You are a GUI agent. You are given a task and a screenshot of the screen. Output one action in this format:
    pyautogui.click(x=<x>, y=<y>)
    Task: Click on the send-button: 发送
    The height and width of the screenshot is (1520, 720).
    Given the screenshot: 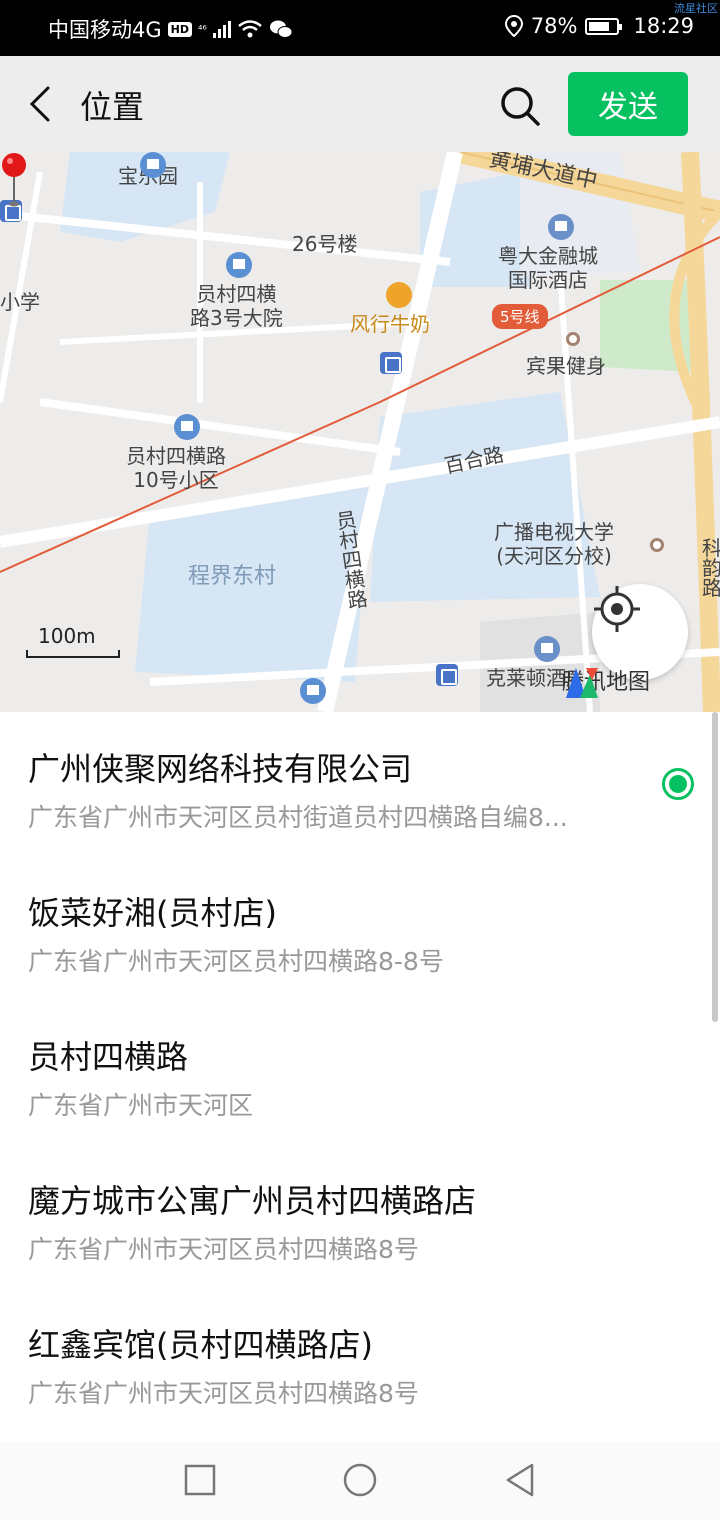 What is the action you would take?
    pyautogui.click(x=628, y=104)
    